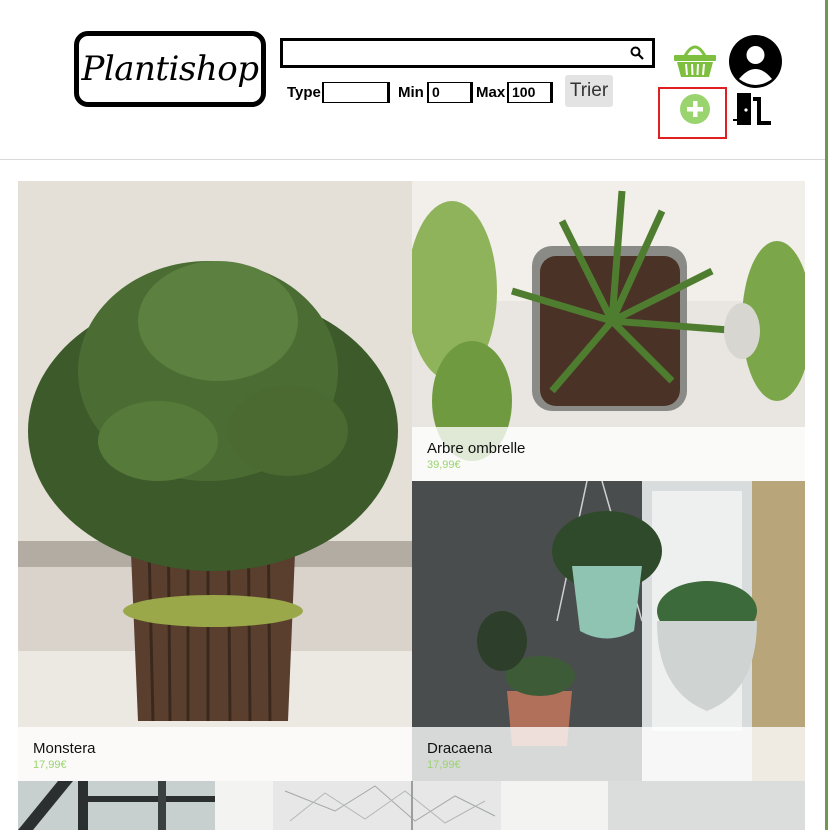 The image size is (828, 830). What do you see at coordinates (222, 748) in the screenshot?
I see `product-name: Monstera` at bounding box center [222, 748].